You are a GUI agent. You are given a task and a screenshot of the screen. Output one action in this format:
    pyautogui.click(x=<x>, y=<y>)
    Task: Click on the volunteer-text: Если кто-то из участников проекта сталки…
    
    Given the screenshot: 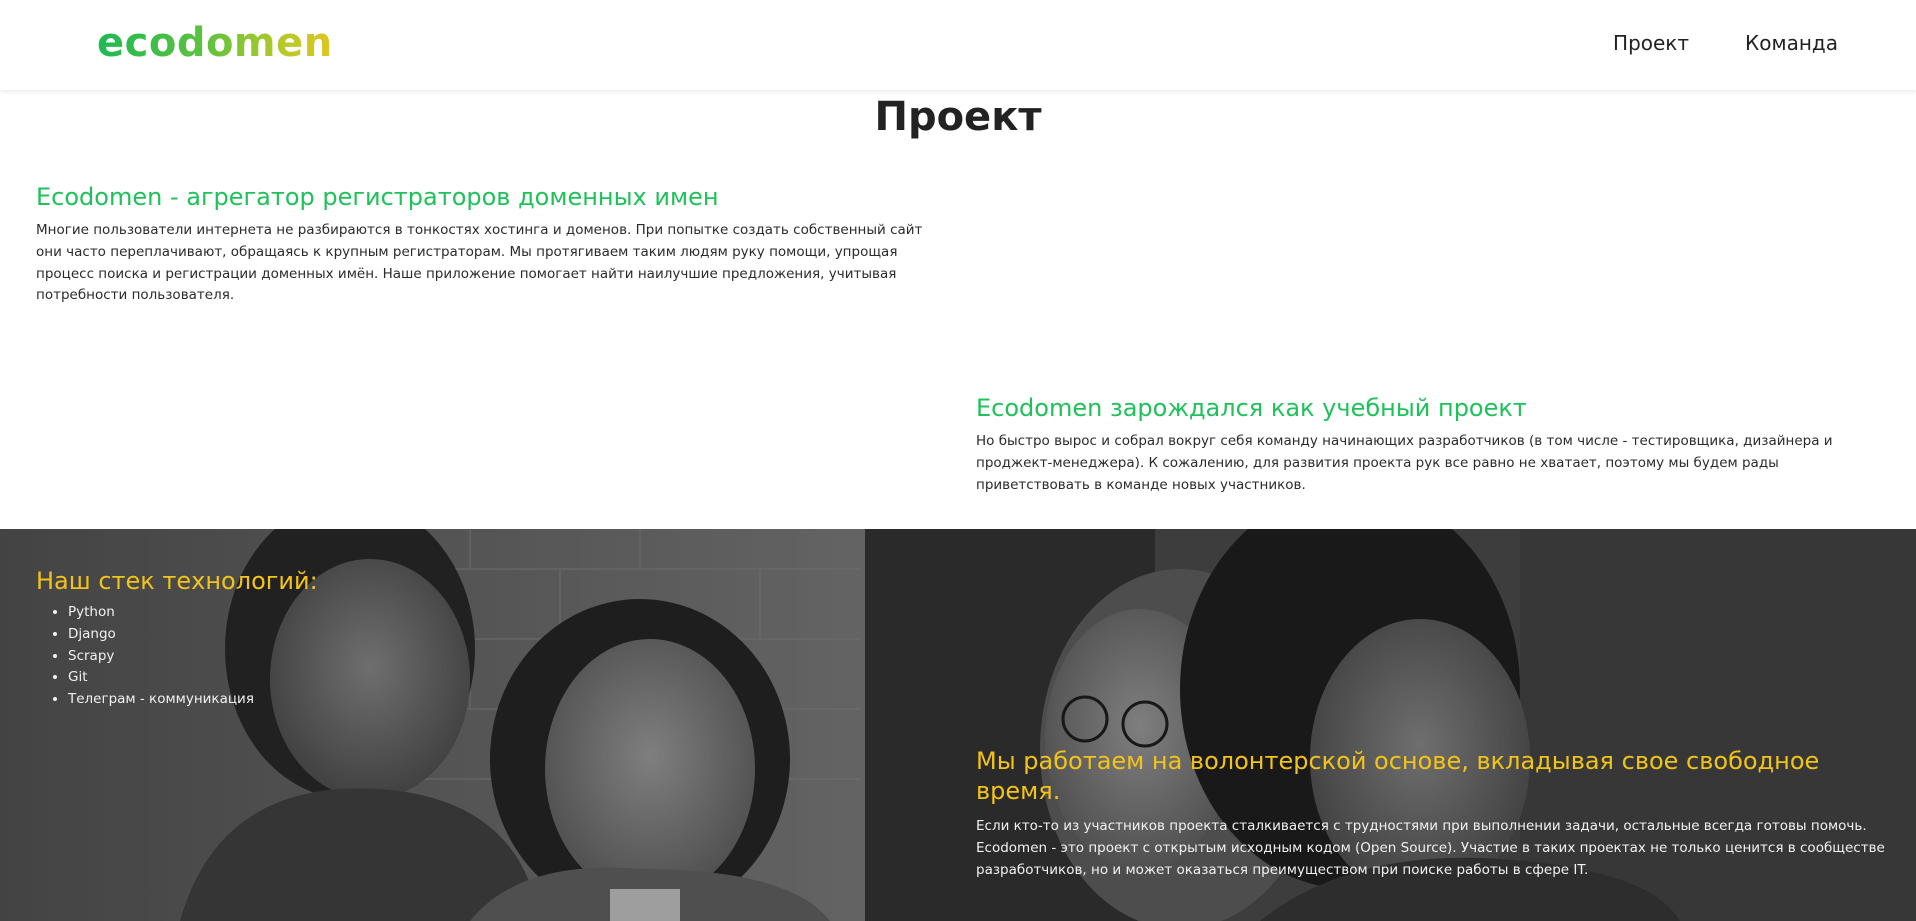 What is the action you would take?
    pyautogui.click(x=1430, y=848)
    